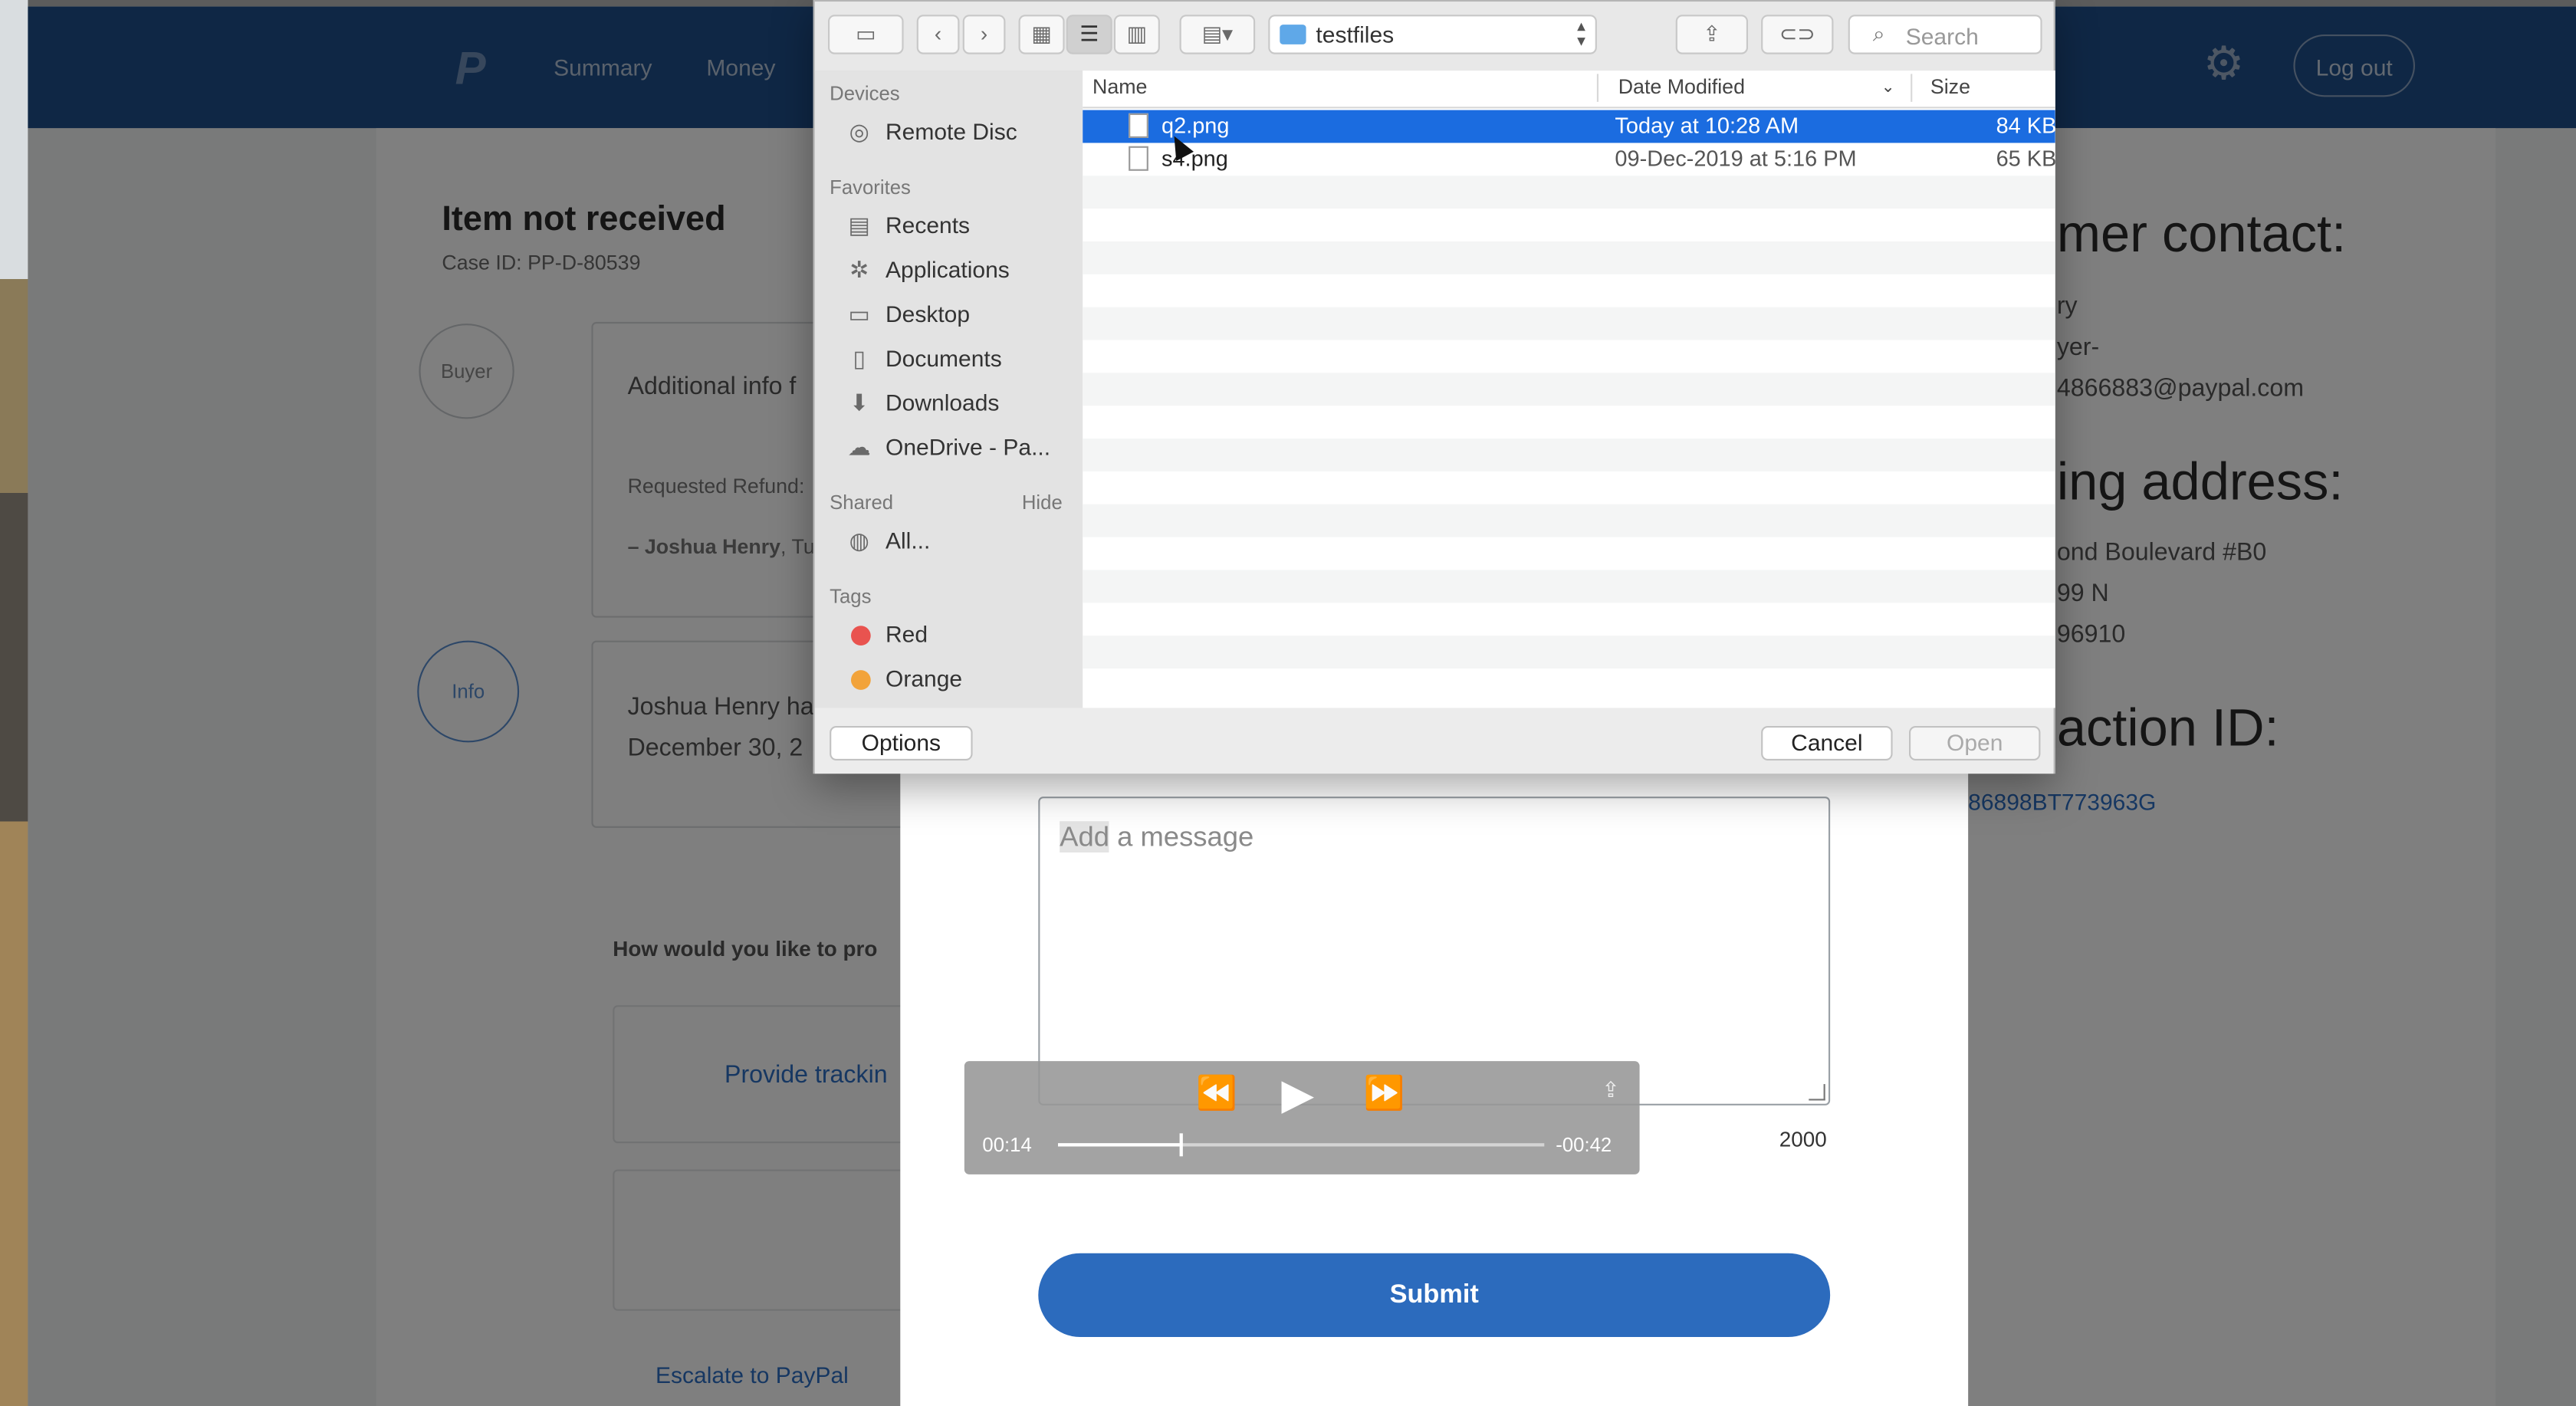 The height and width of the screenshot is (1406, 2576). I want to click on video-controls: ⏪ ▶ ⏩ ⇪ 00:14 -00:42, so click(1302, 1118).